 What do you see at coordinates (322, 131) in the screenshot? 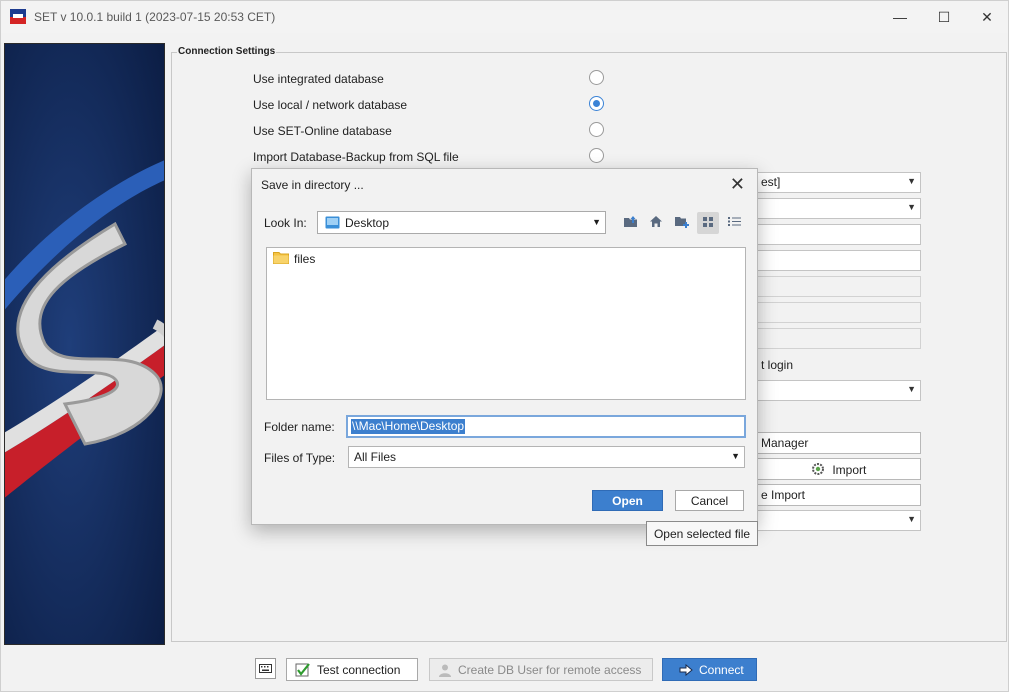
I see `option-label-set-online: Use SET-Online database` at bounding box center [322, 131].